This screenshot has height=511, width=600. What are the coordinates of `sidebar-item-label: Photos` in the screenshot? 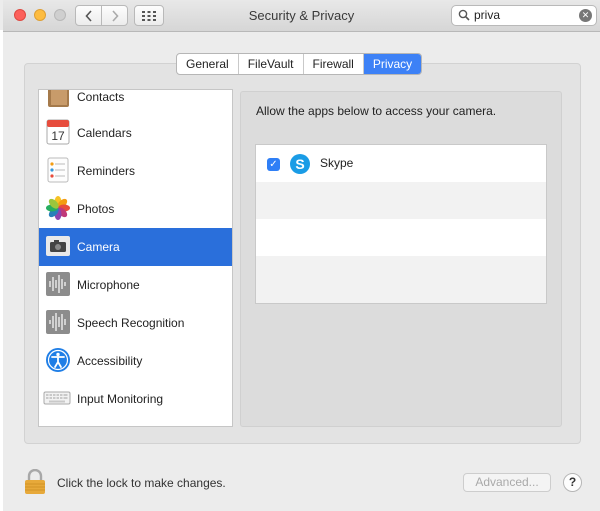 It's located at (96, 209).